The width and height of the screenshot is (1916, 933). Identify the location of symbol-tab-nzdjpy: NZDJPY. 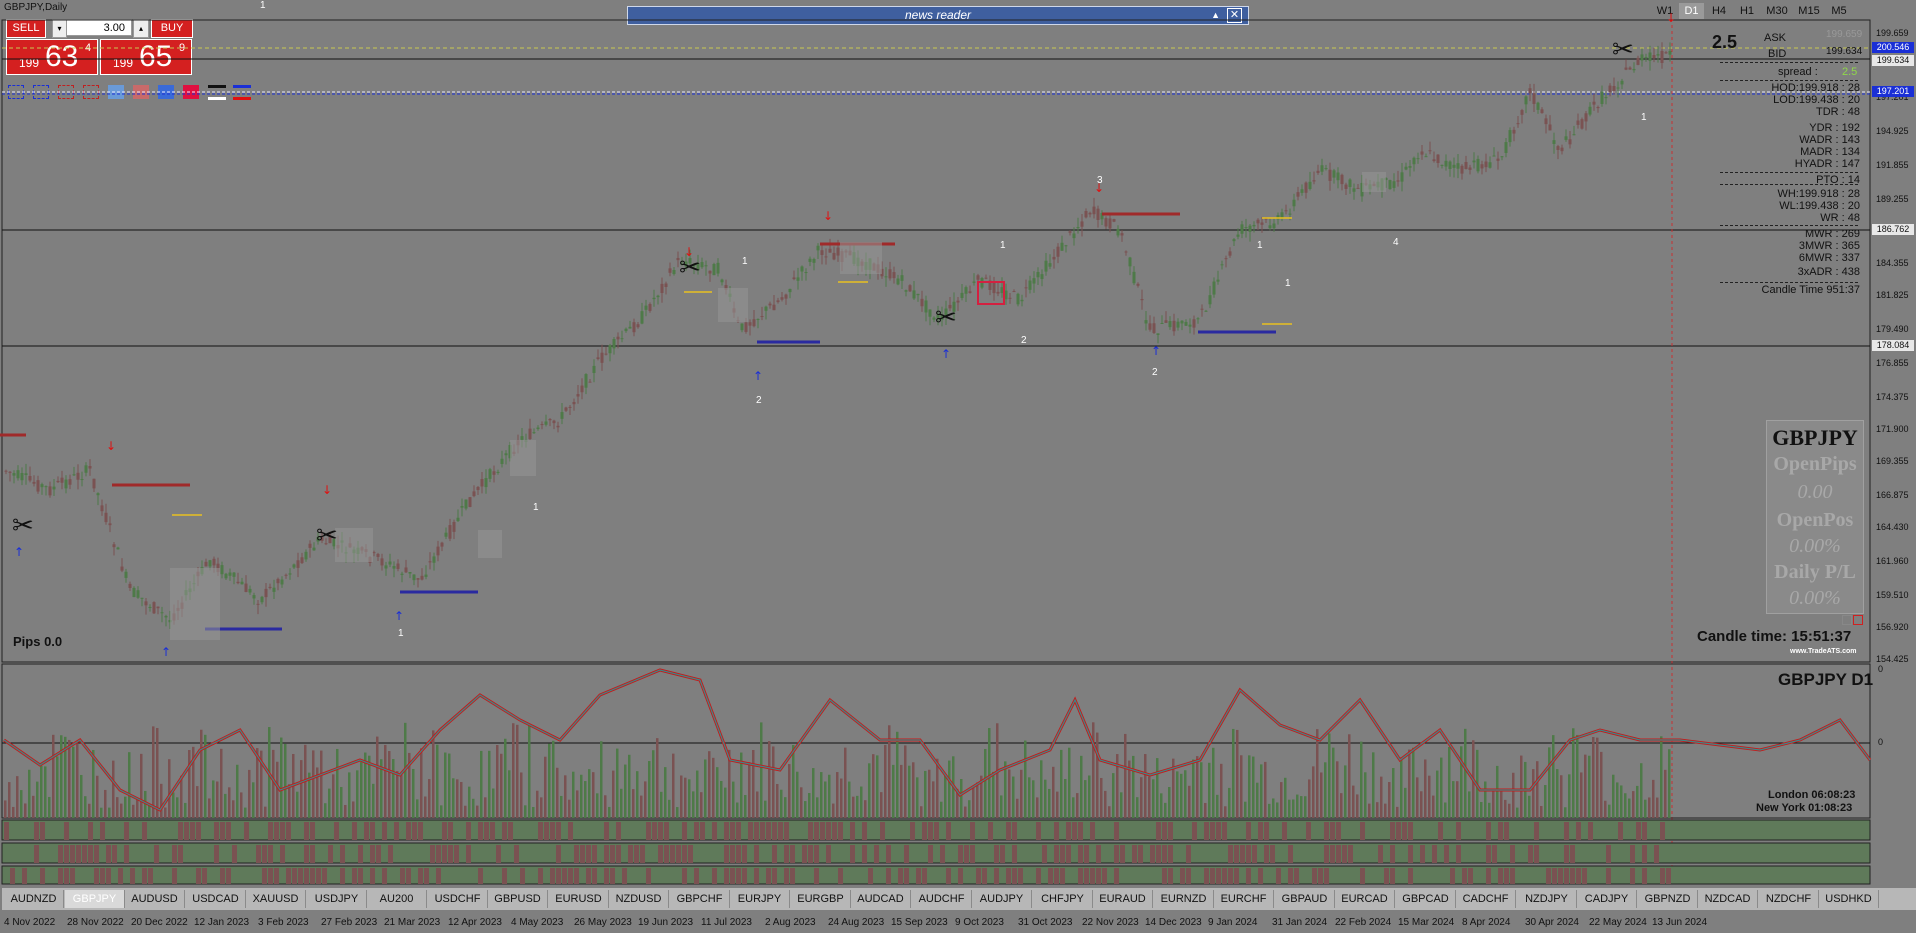
(1547, 899).